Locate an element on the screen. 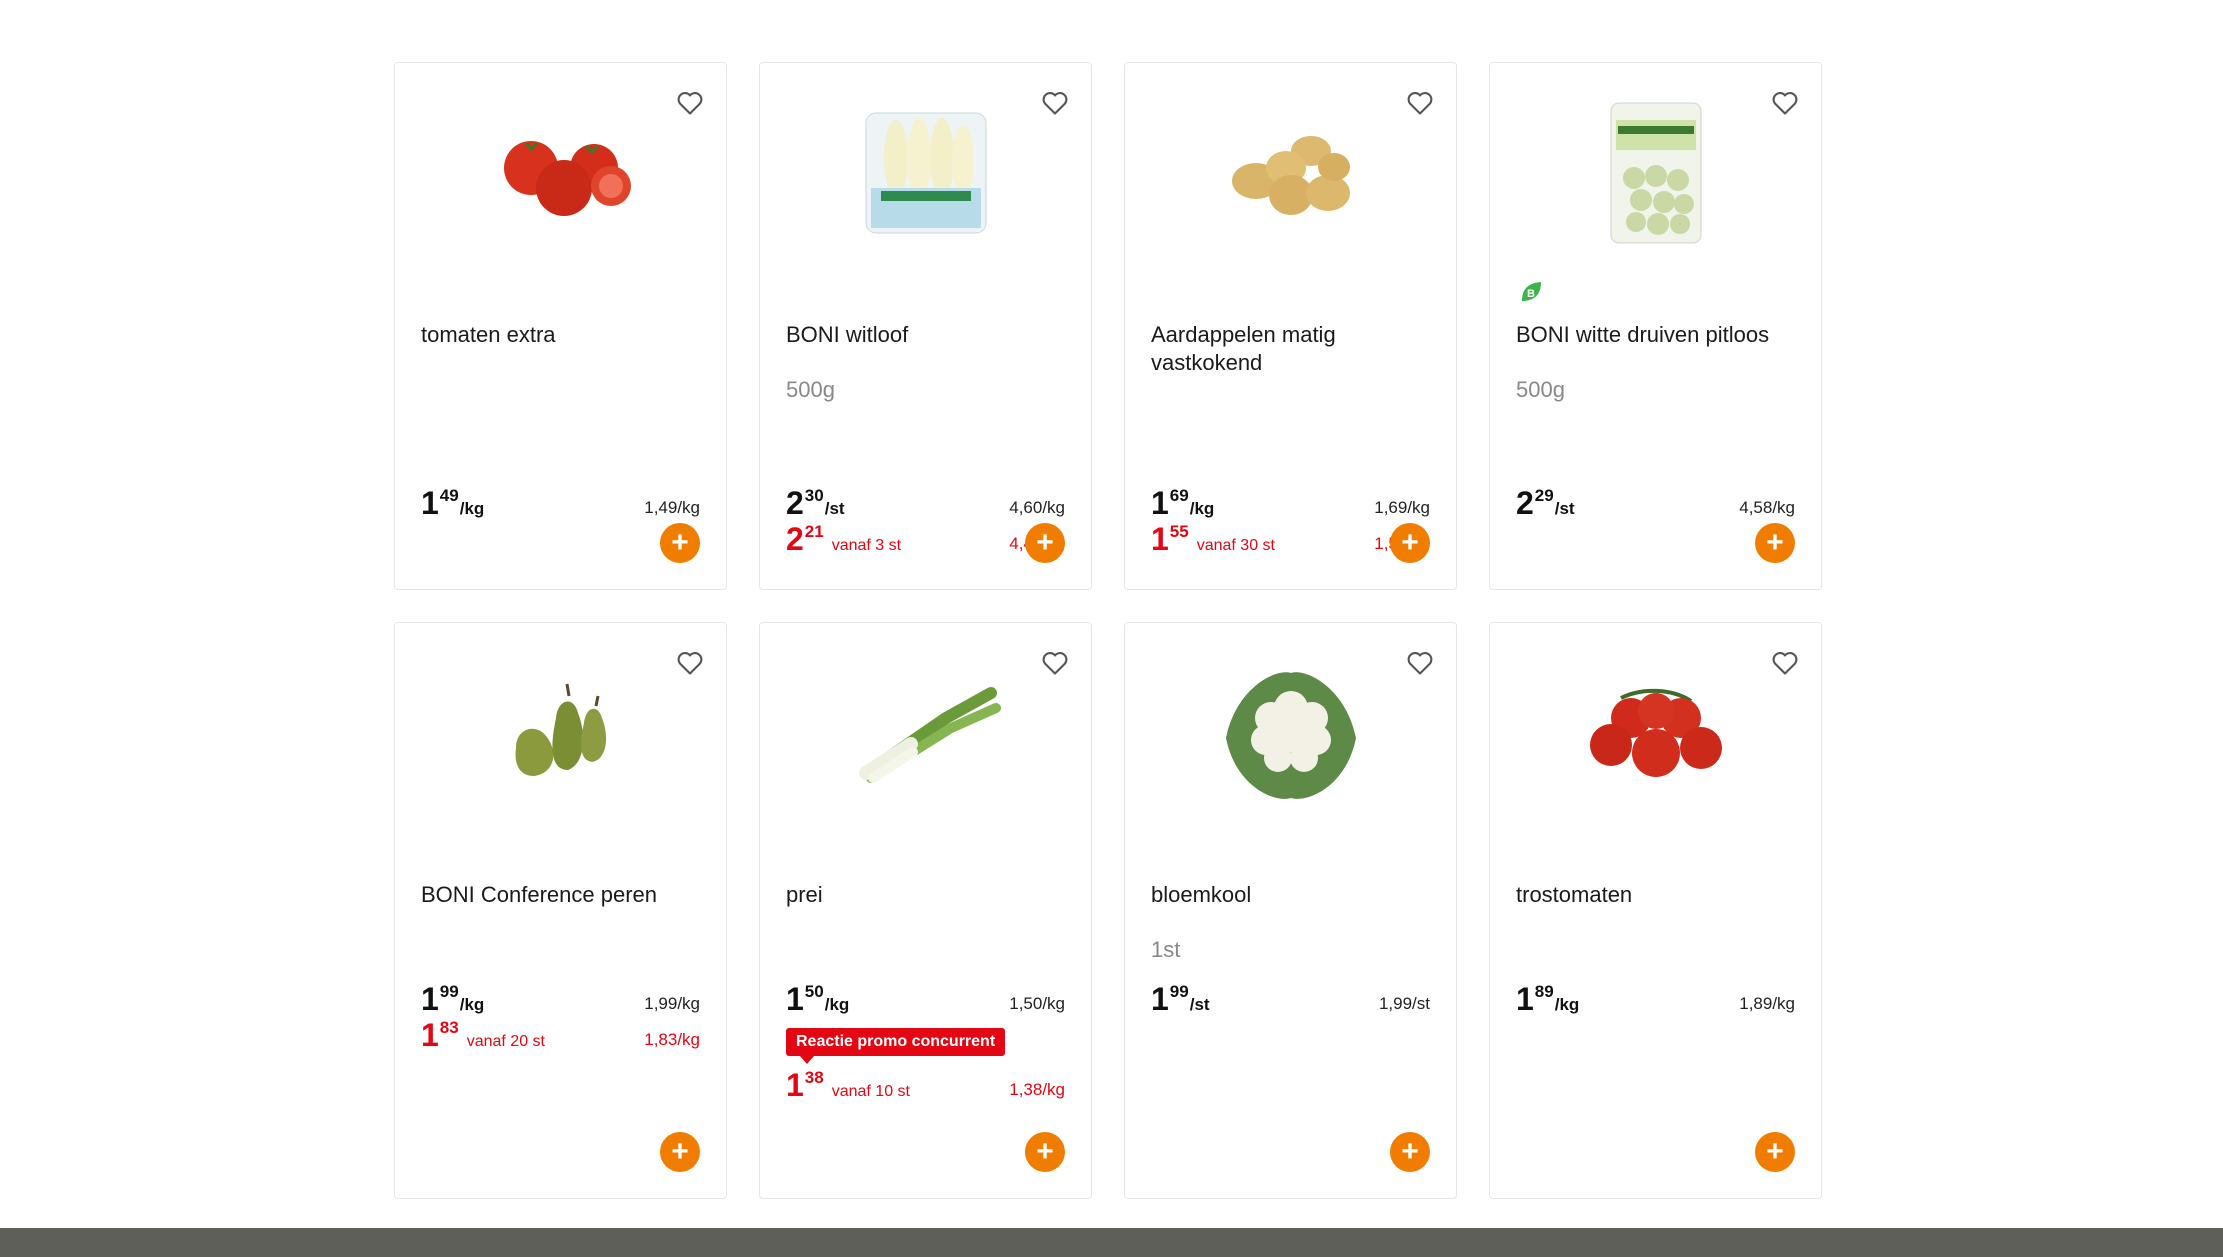  price: 2 30/st is located at coordinates (815, 503).